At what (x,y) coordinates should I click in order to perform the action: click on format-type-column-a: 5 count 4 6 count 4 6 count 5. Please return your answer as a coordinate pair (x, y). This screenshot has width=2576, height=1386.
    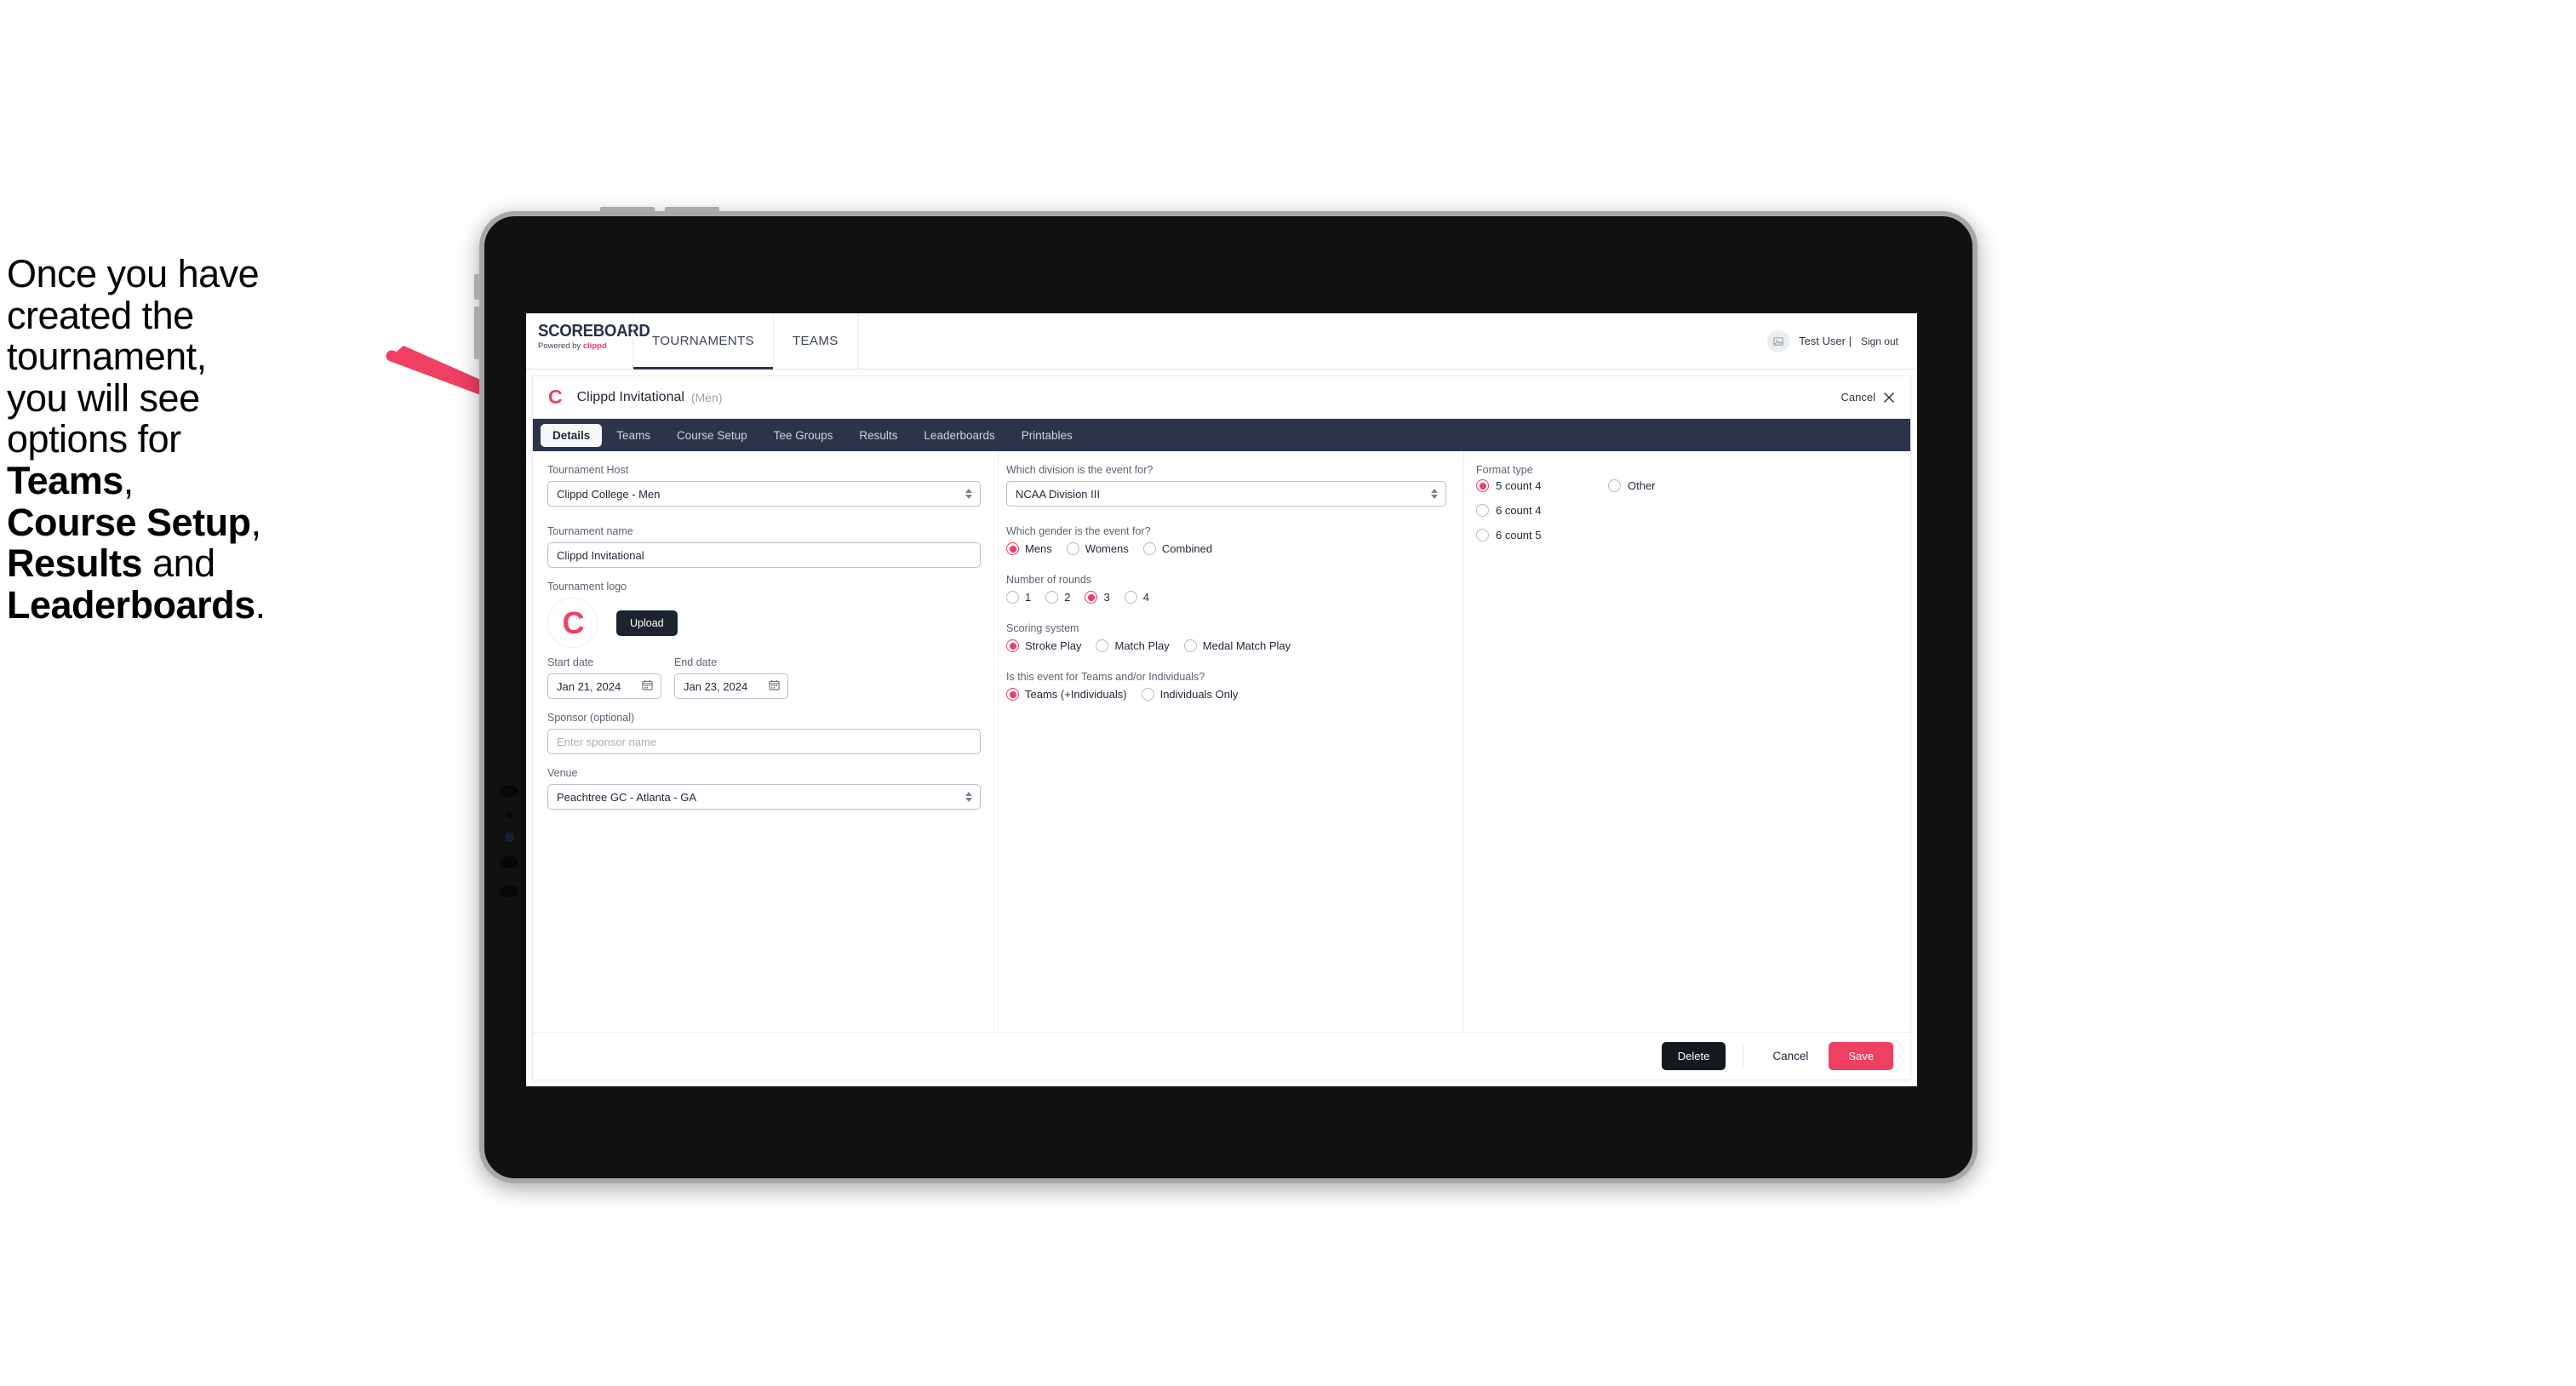
    Looking at the image, I should click on (1542, 516).